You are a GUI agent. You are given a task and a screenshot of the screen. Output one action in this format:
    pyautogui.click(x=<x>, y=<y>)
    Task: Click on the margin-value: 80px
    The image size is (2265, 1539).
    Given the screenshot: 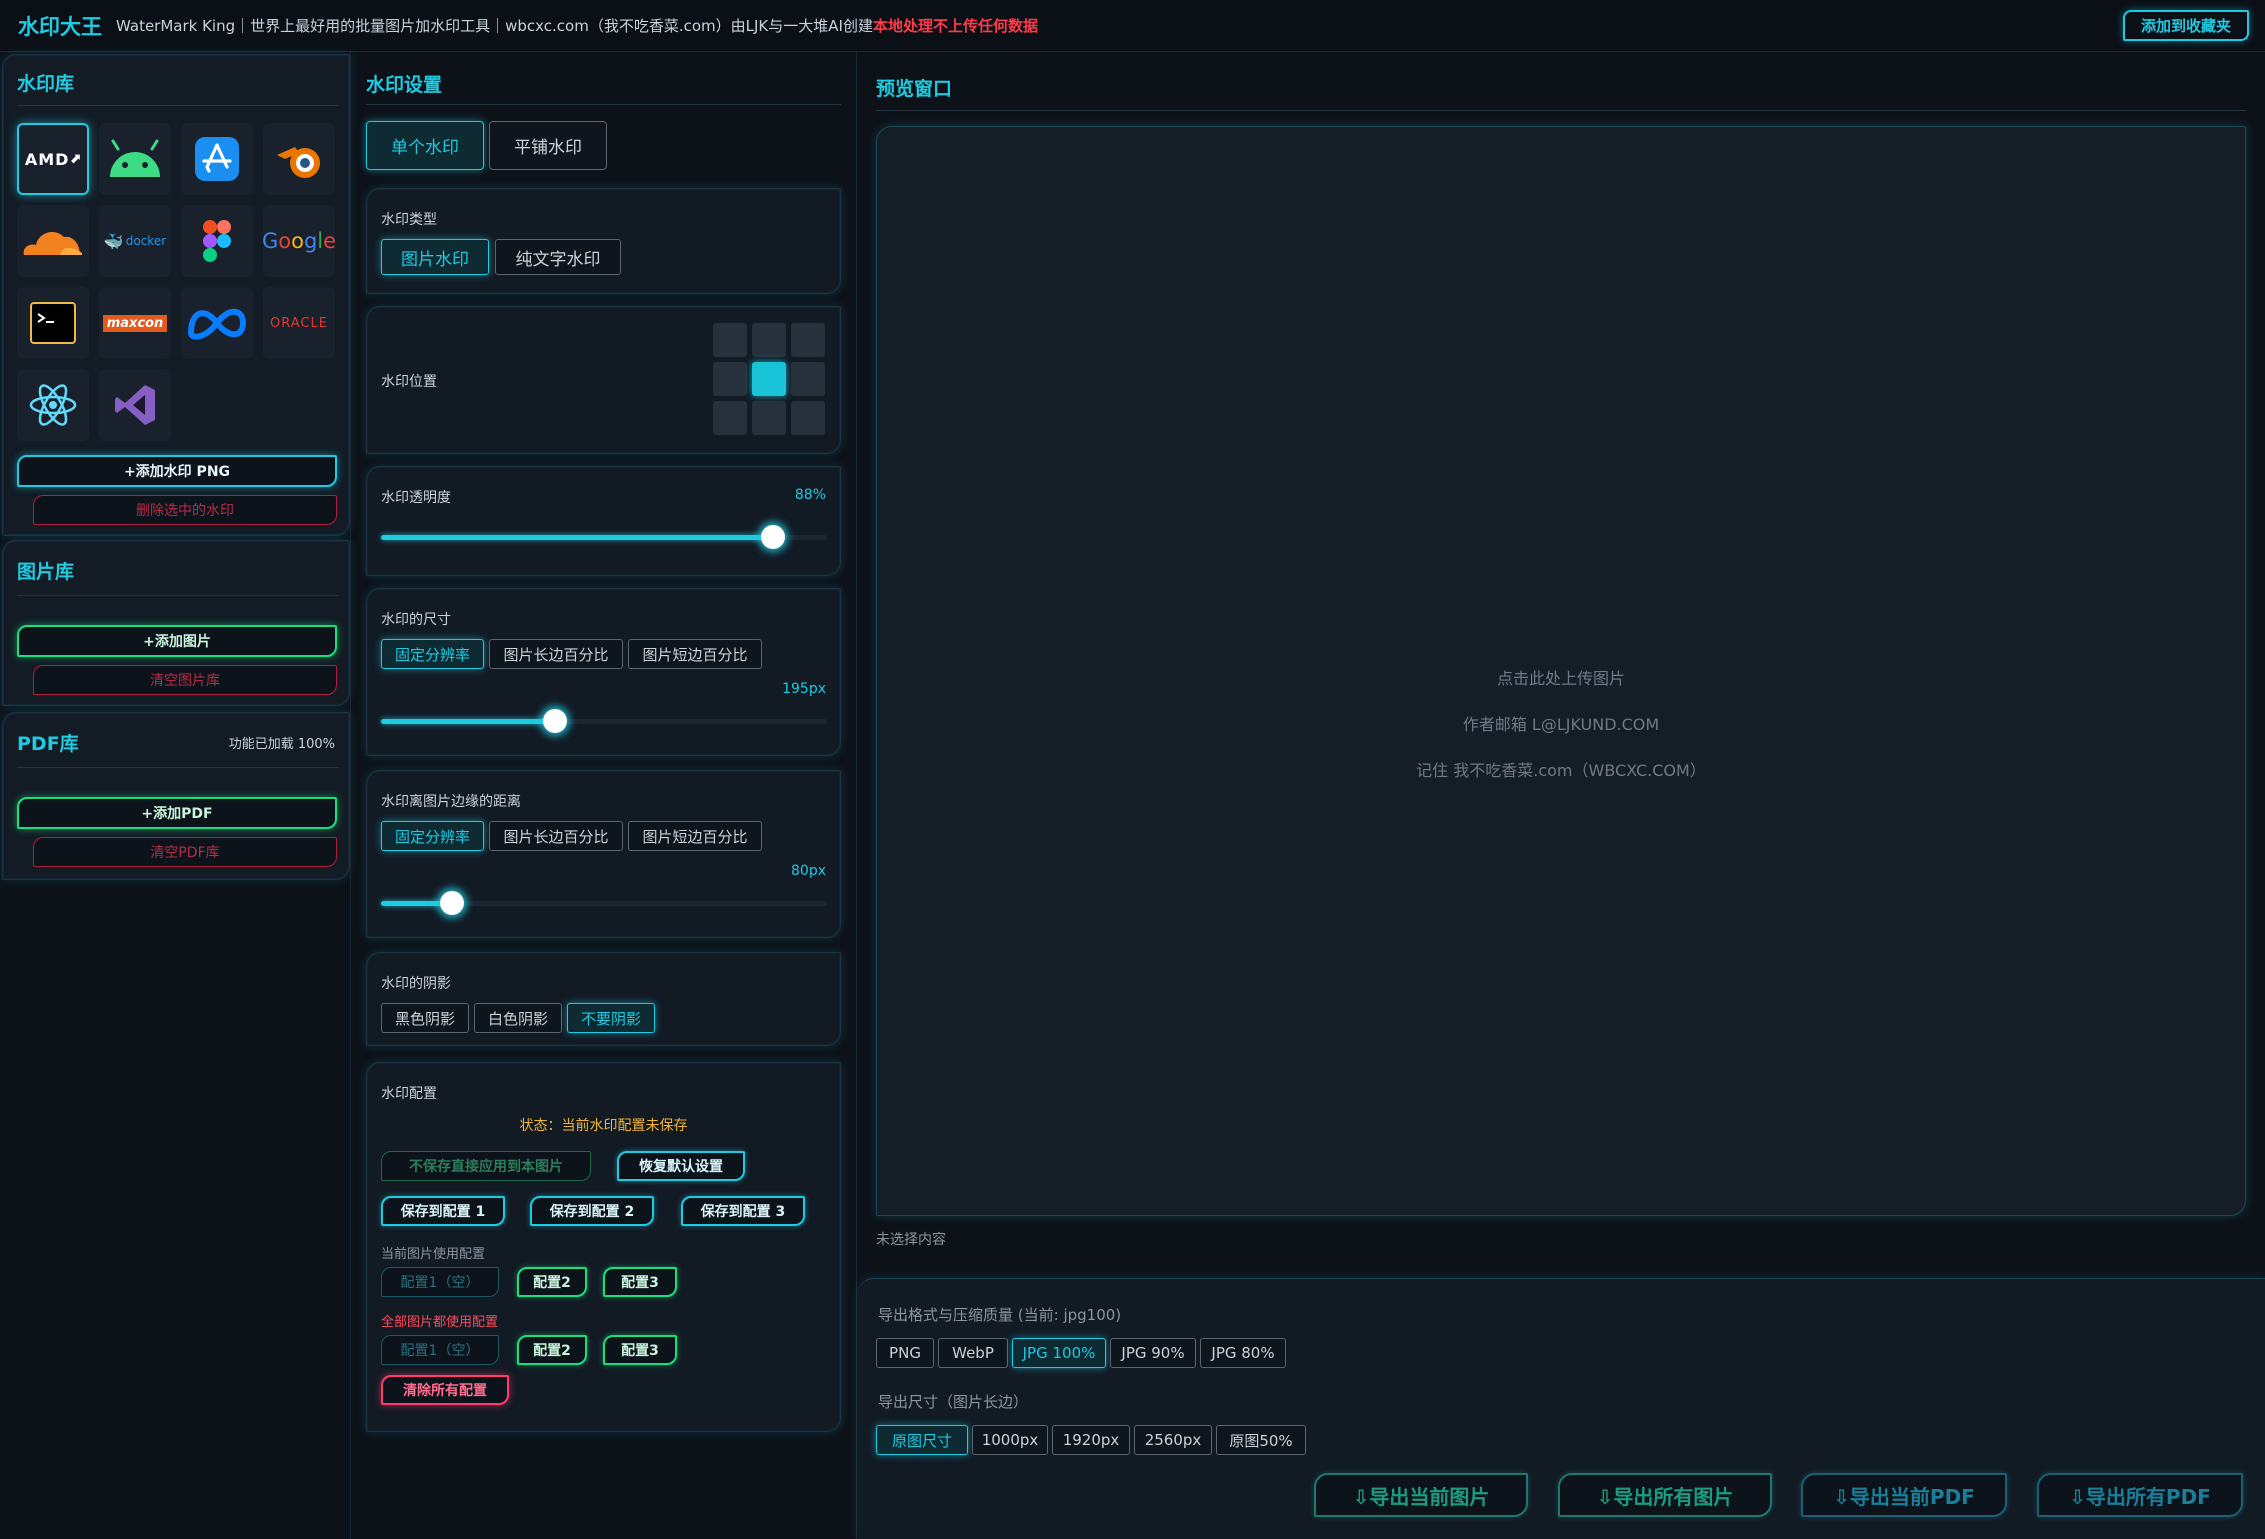 What is the action you would take?
    pyautogui.click(x=808, y=871)
    